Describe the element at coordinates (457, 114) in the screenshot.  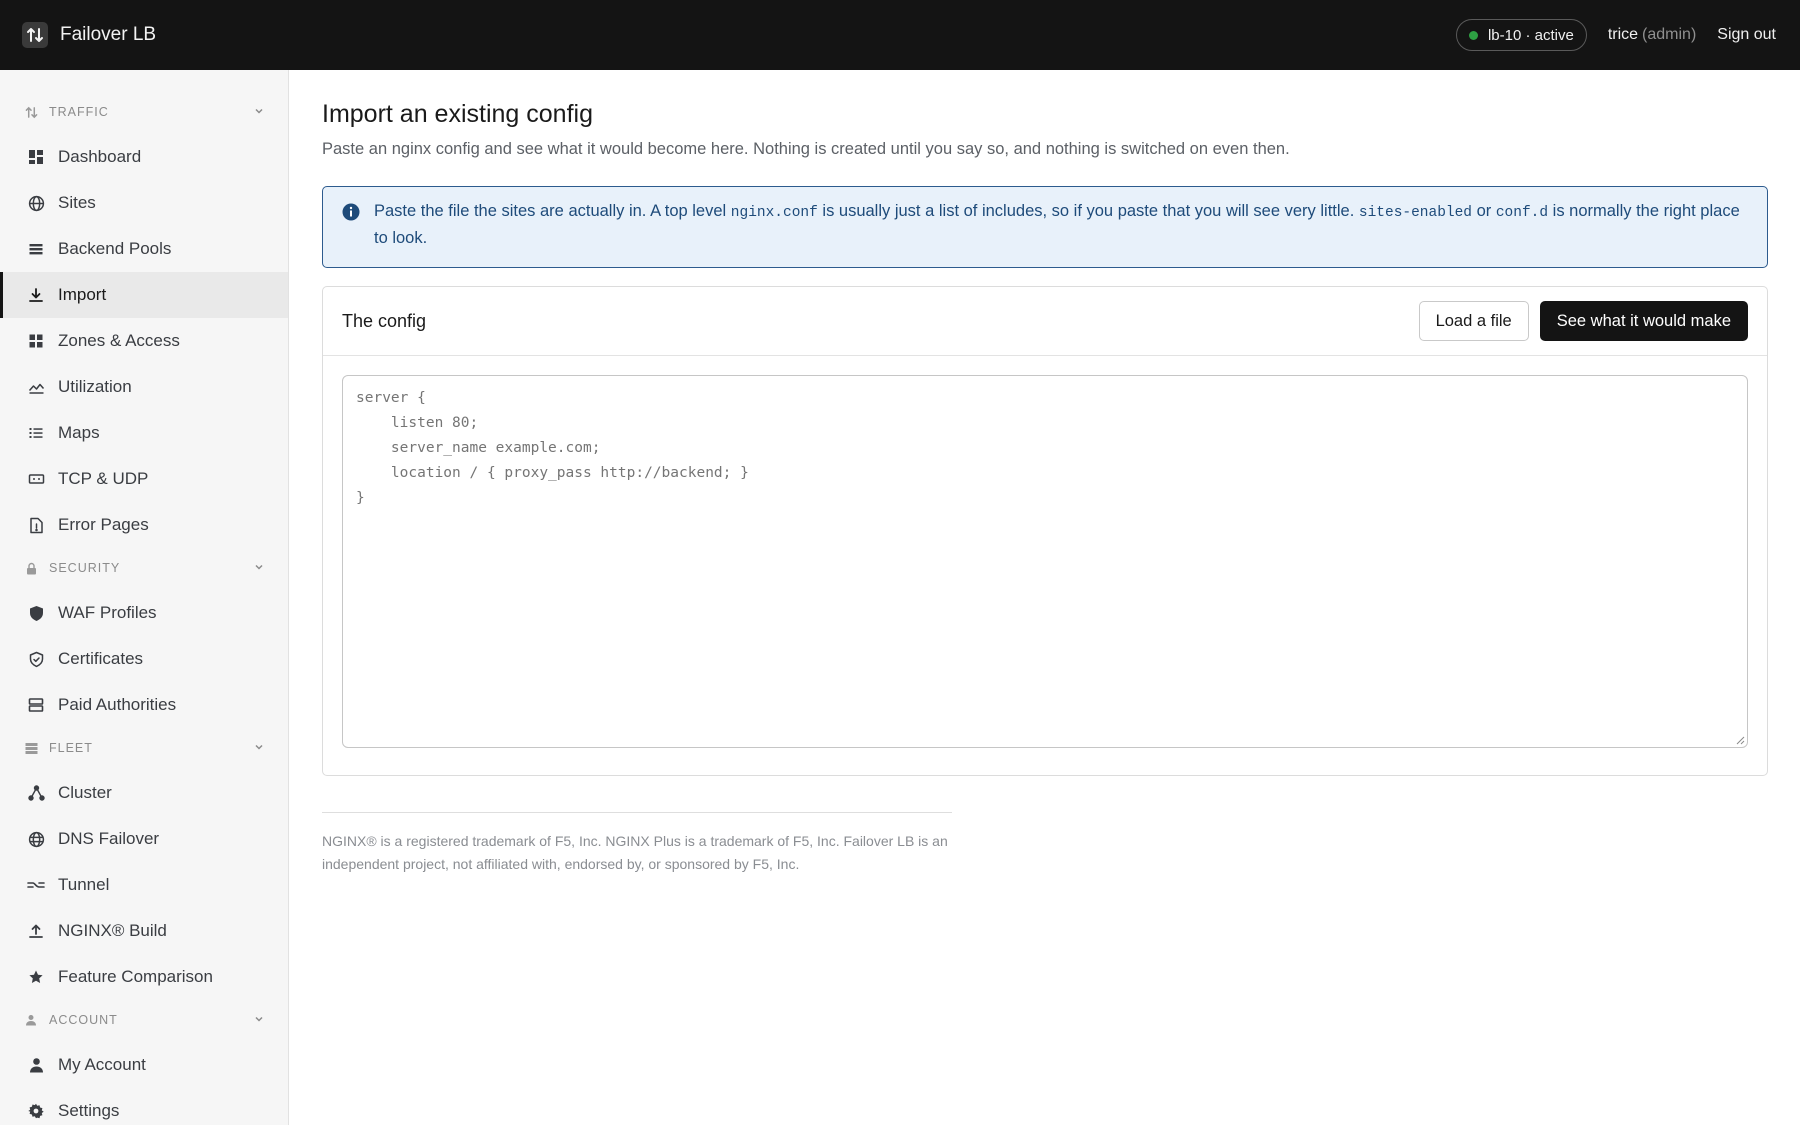
I see `page-title: Import an existing config` at that location.